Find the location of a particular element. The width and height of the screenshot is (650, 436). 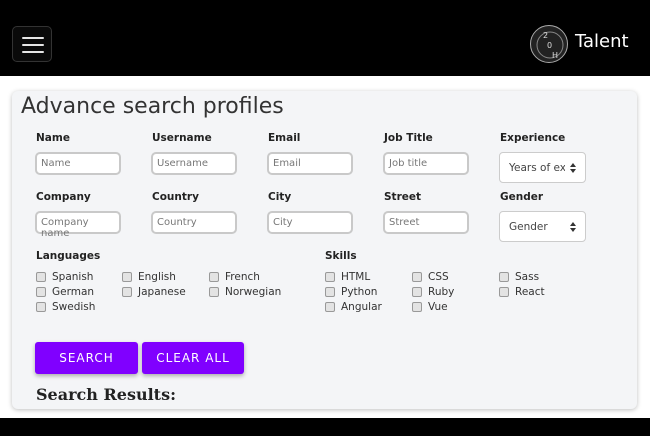

checkbox-label: React is located at coordinates (530, 292).